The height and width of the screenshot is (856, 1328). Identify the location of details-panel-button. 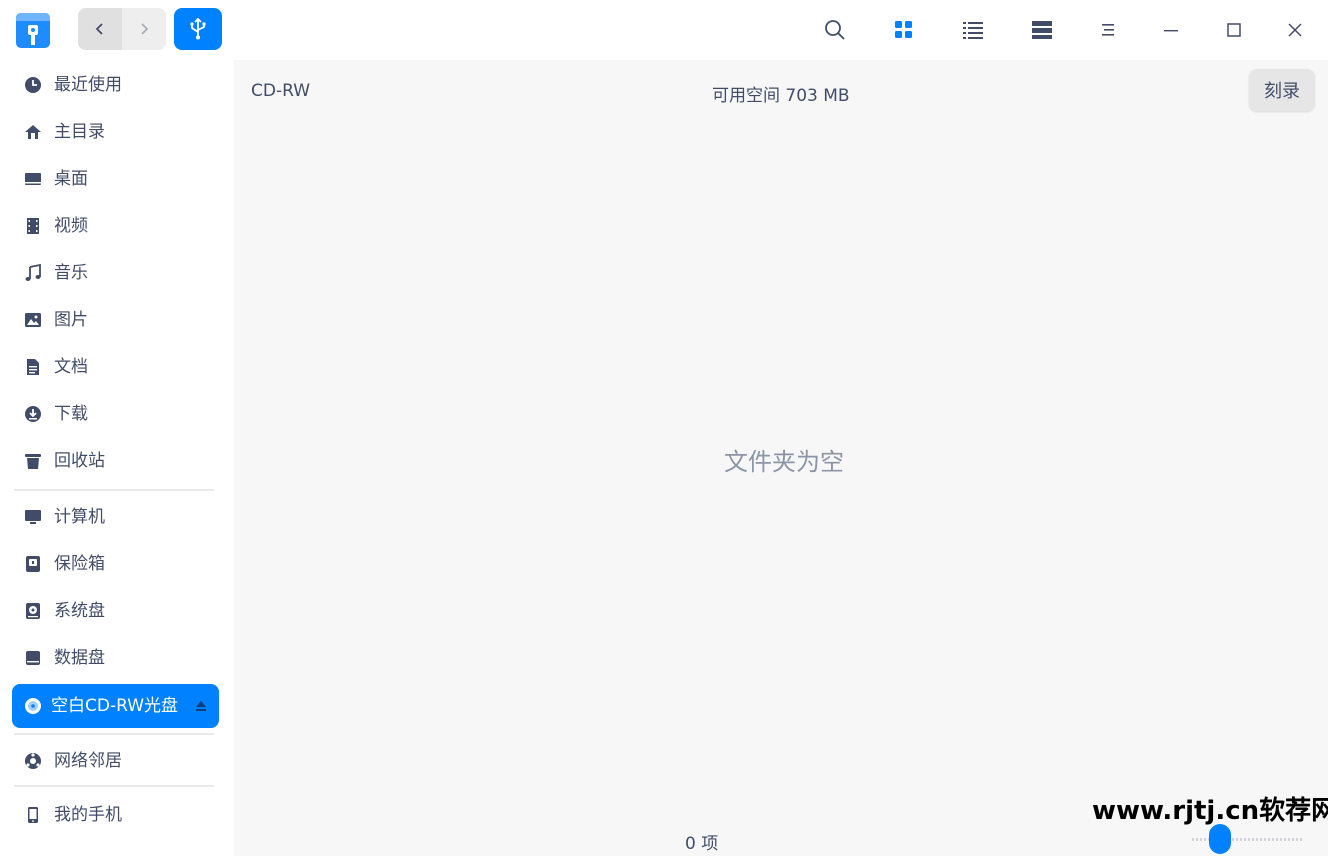
(1042, 30).